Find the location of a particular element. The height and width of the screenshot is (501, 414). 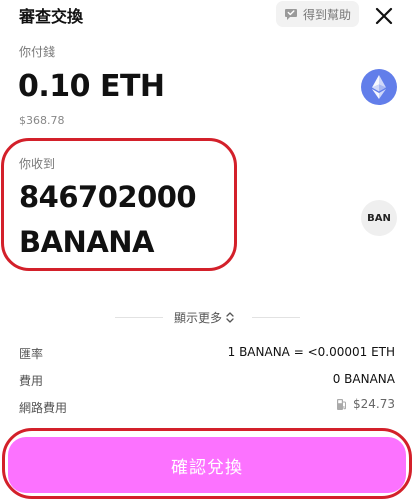

get-help-label: 得到幫助 is located at coordinates (327, 14).